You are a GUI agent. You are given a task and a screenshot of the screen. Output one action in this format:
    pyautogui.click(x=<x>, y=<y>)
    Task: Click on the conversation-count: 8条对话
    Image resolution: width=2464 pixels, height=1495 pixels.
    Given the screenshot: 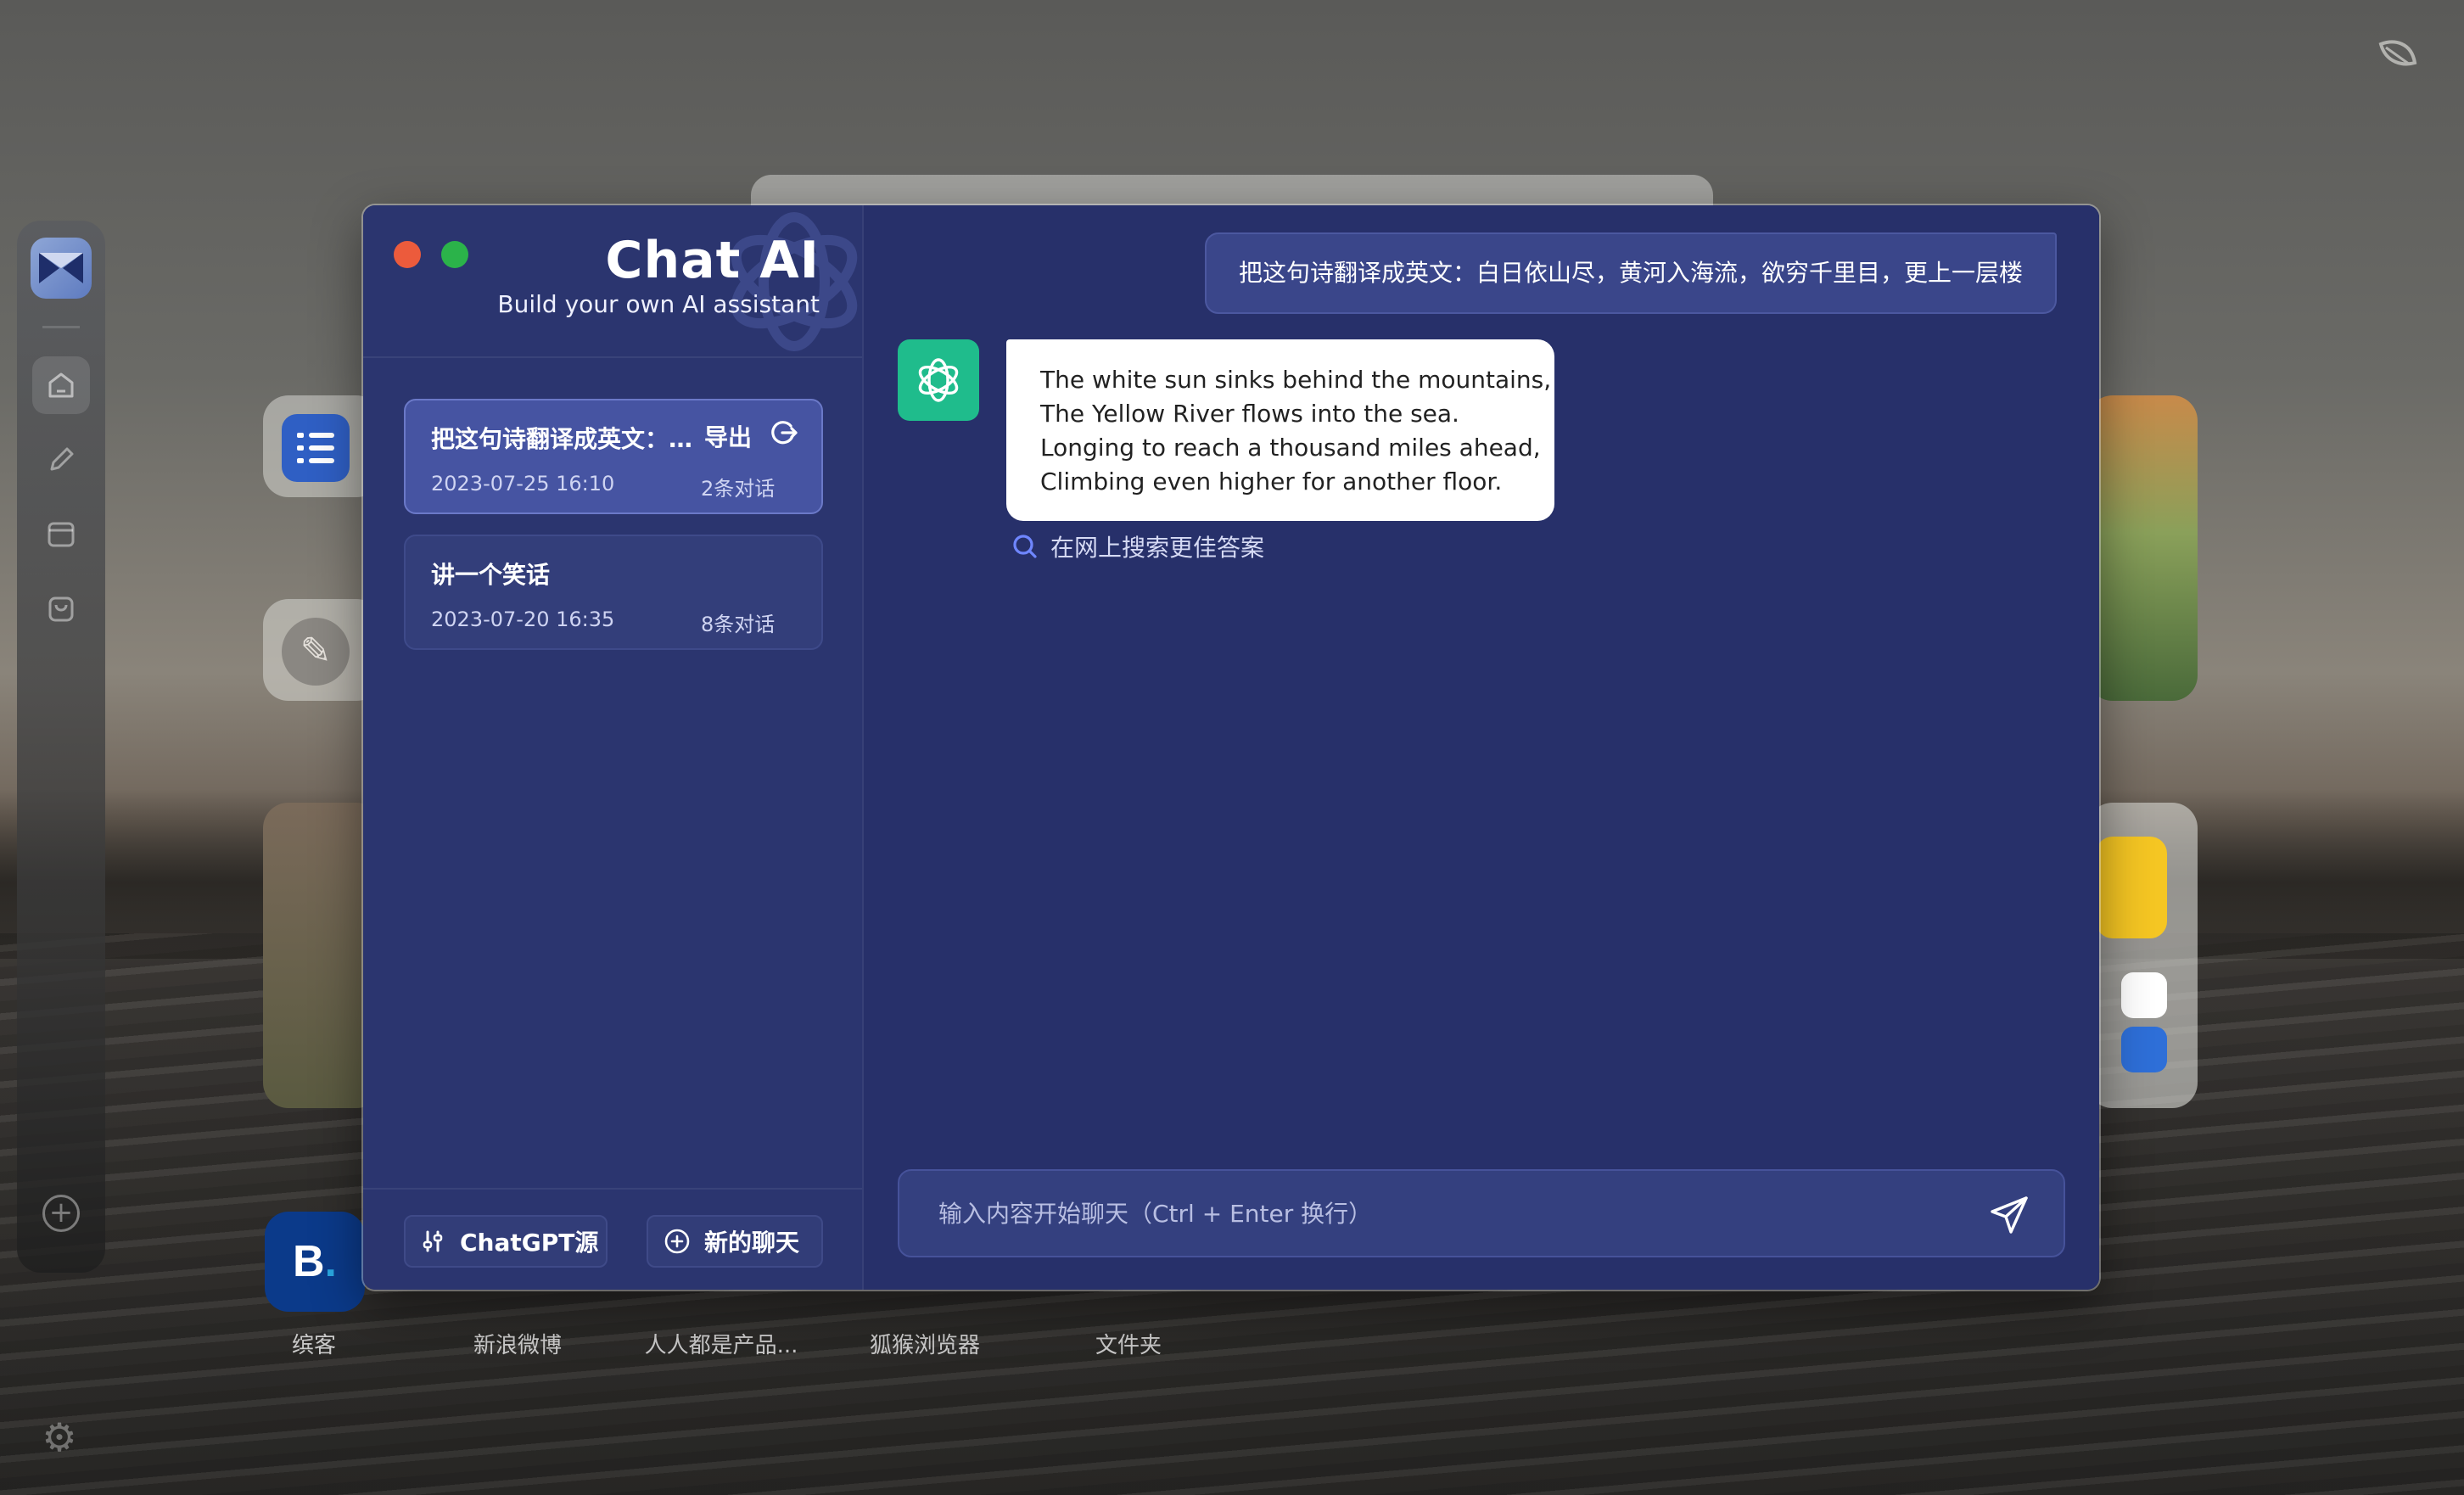 What is the action you would take?
    pyautogui.click(x=738, y=624)
    